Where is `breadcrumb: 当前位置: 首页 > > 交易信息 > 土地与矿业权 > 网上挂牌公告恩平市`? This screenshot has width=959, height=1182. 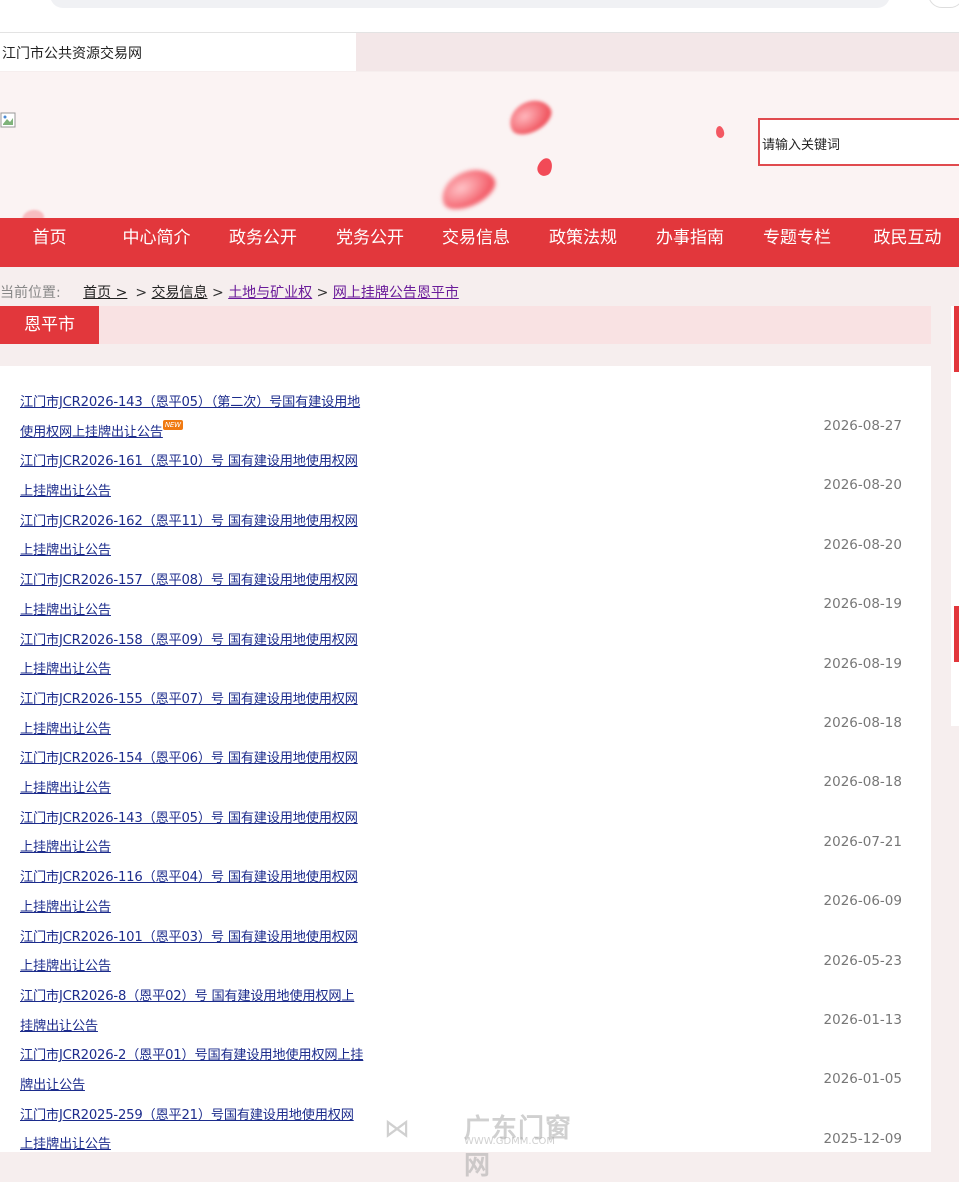
breadcrumb: 当前位置: 首页 > > 交易信息 > 土地与矿业权 > 网上挂牌公告恩平市 is located at coordinates (229, 292).